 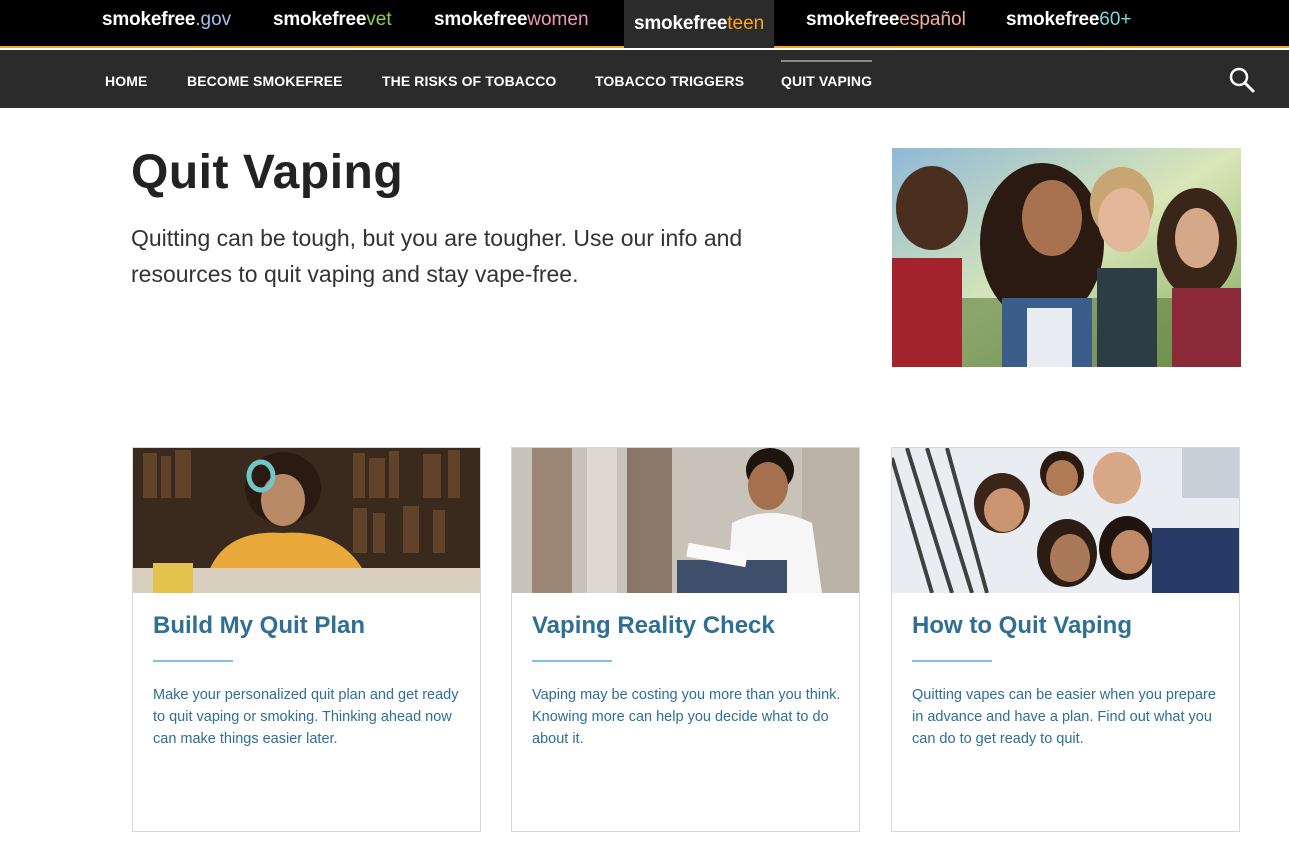 I want to click on site-link-smokefree-women: smokefreewomen, so click(x=511, y=23).